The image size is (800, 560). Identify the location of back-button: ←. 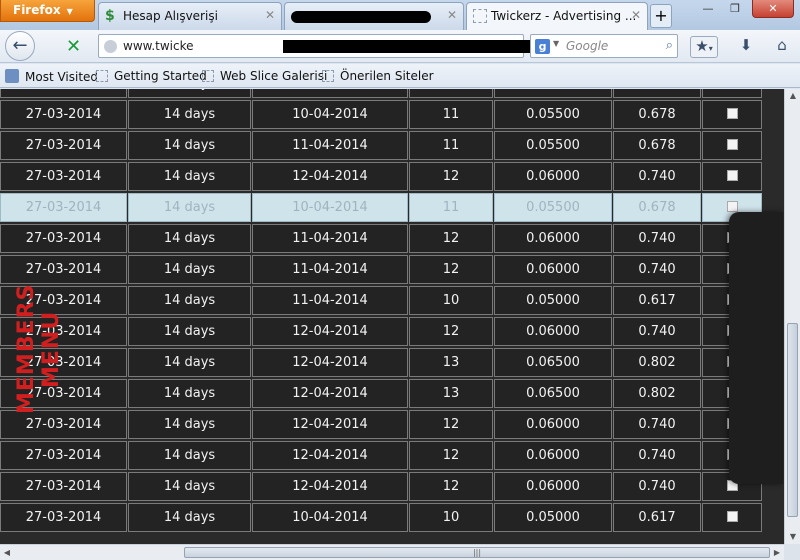
(20, 46).